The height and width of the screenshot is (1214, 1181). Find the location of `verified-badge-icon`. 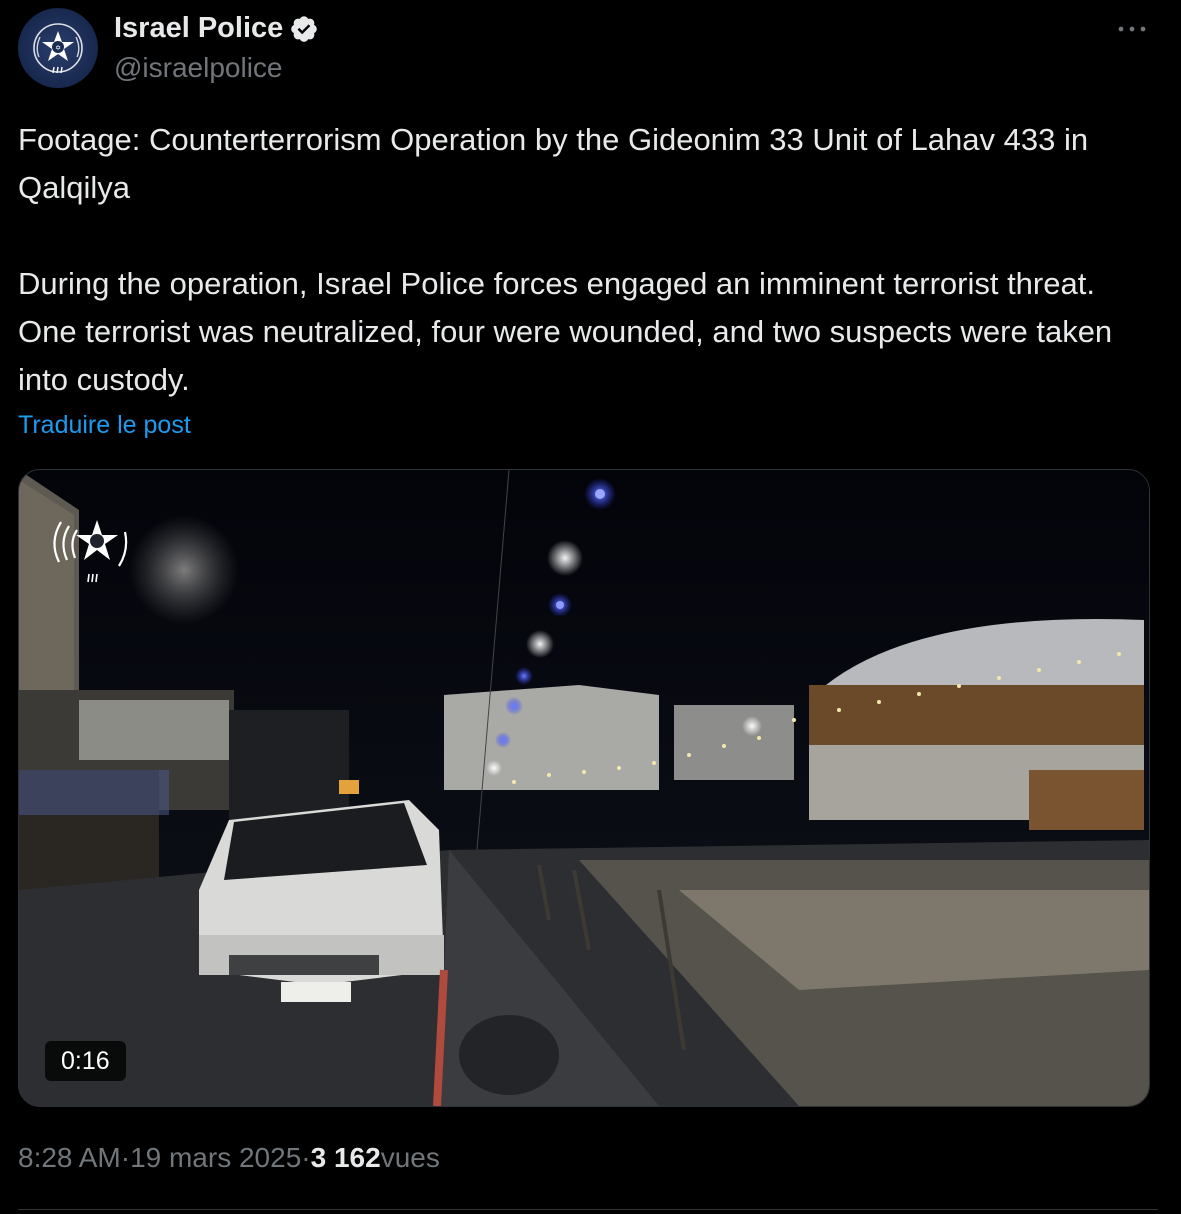

verified-badge-icon is located at coordinates (304, 29).